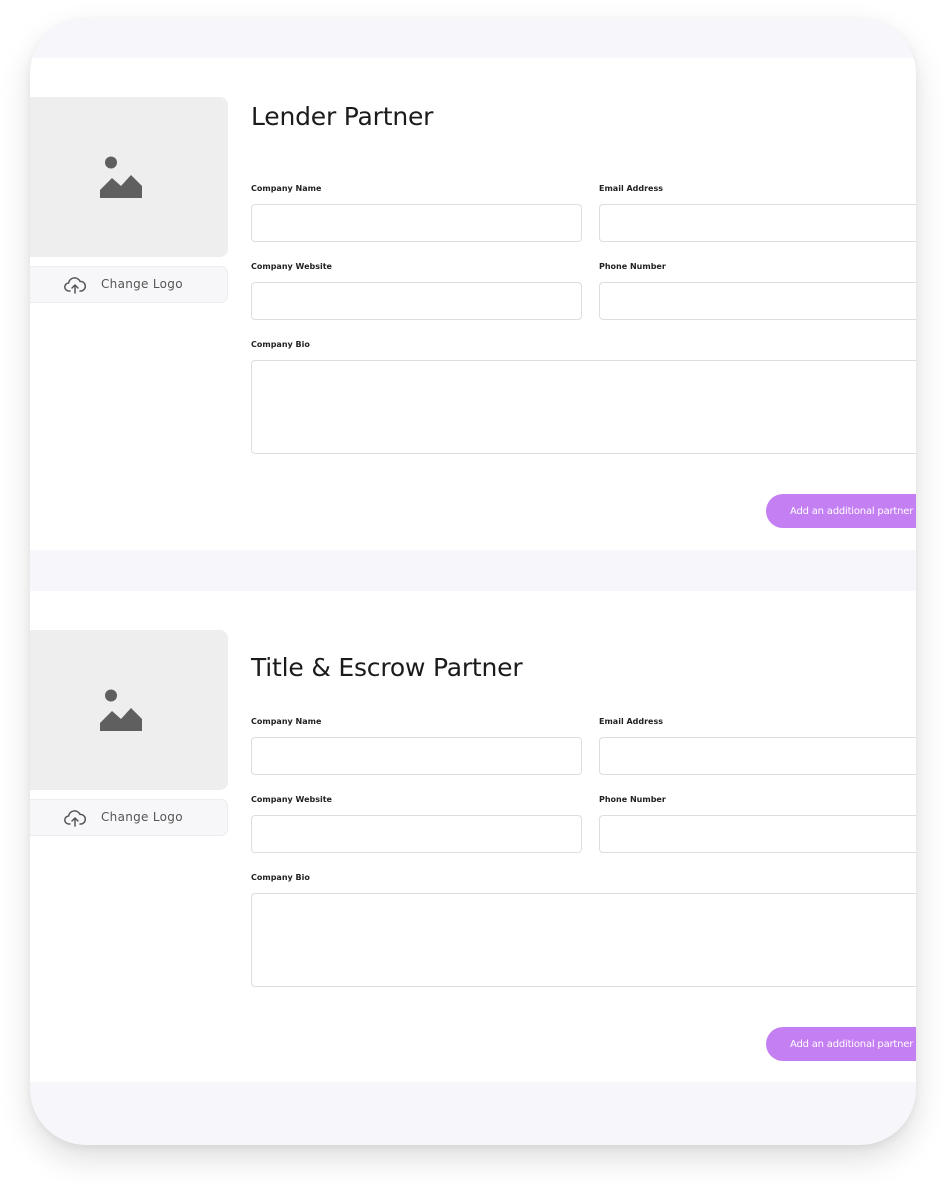 This screenshot has width=946, height=1185. I want to click on section-title: Lender Partner, so click(342, 116).